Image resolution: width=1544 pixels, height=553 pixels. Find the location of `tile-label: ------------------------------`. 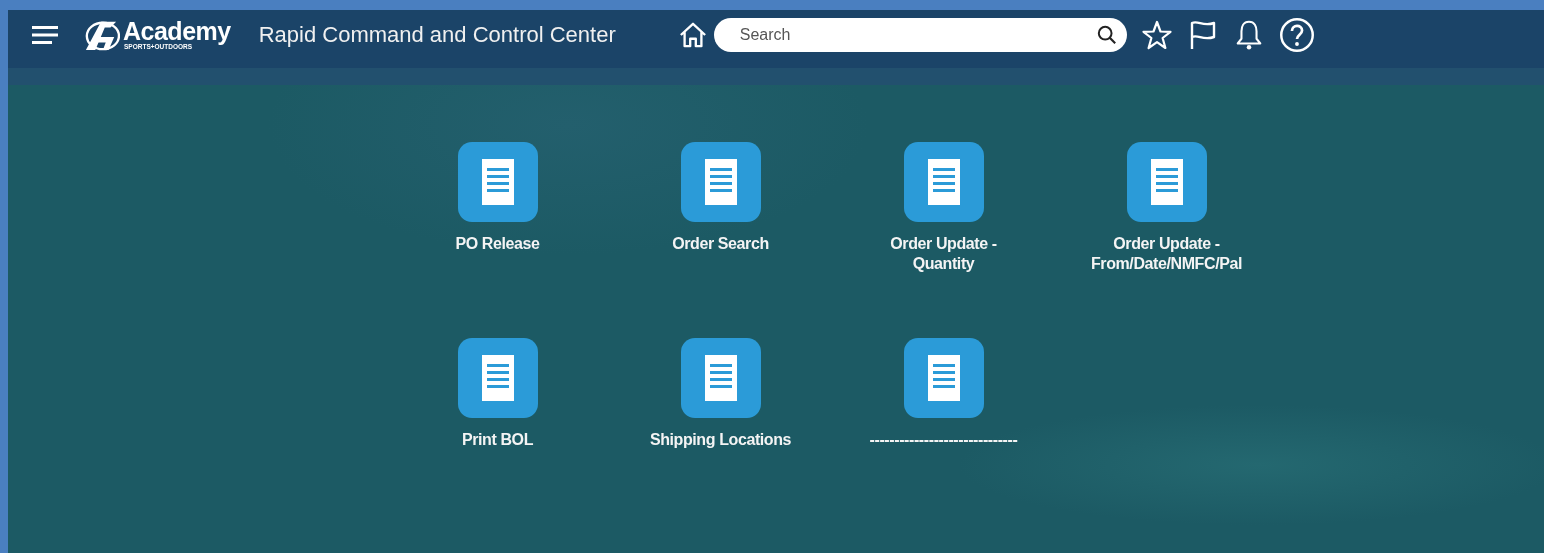

tile-label: ------------------------------ is located at coordinates (943, 440).